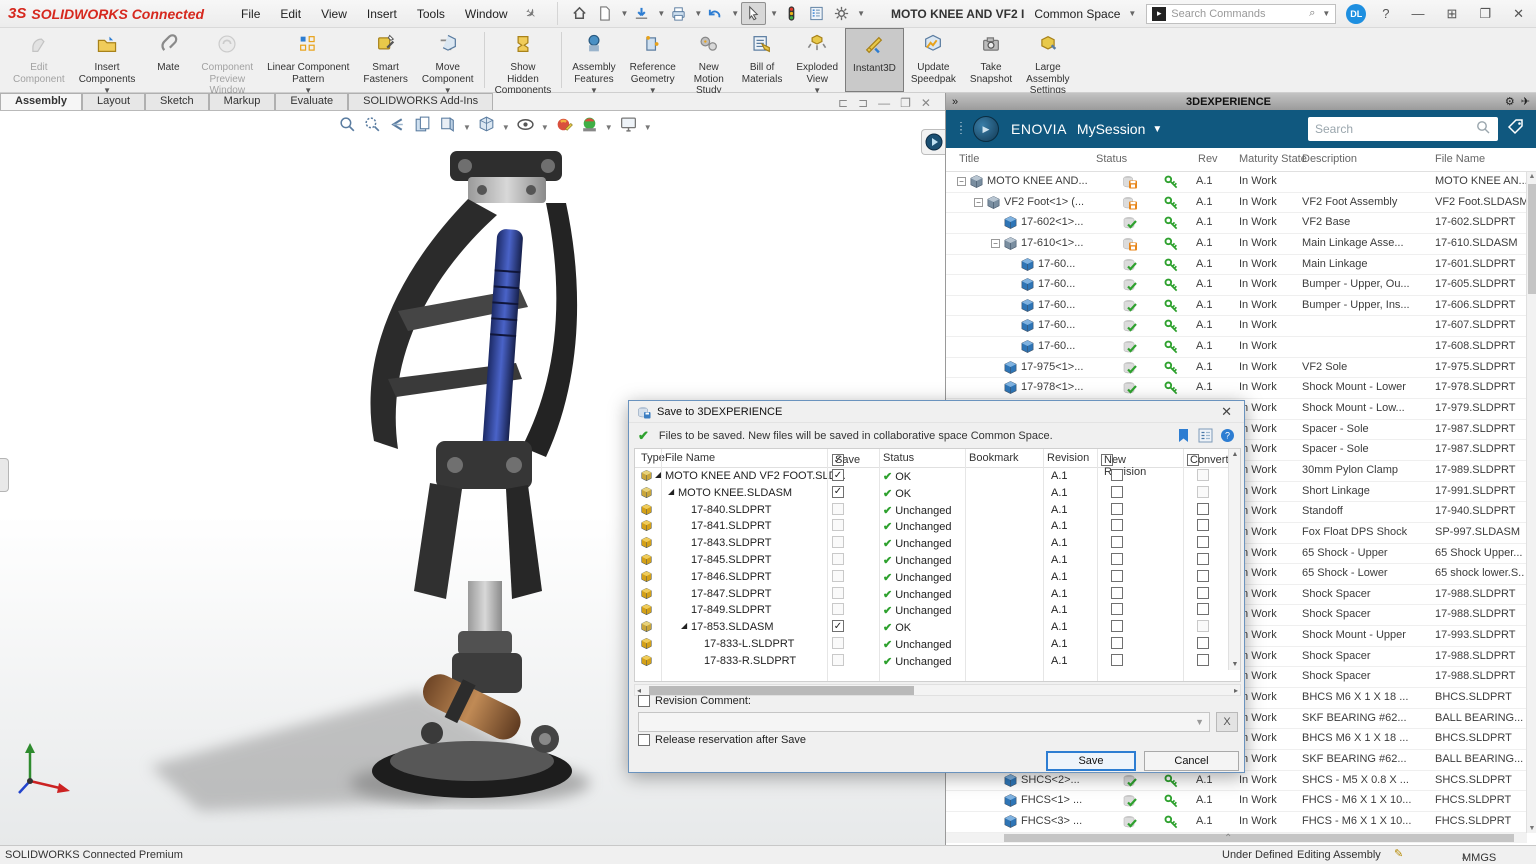  What do you see at coordinates (1531, 502) in the screenshot?
I see `panel-vertical-scrollbar: ▲ ▼` at bounding box center [1531, 502].